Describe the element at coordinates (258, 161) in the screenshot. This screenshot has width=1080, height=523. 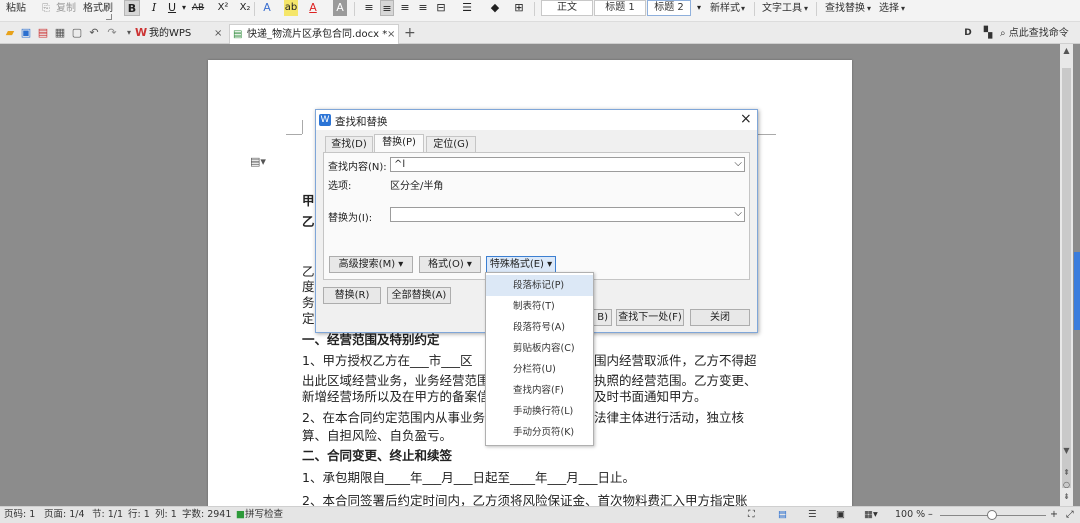
I see `page-navigation-icon: ▤▾` at that location.